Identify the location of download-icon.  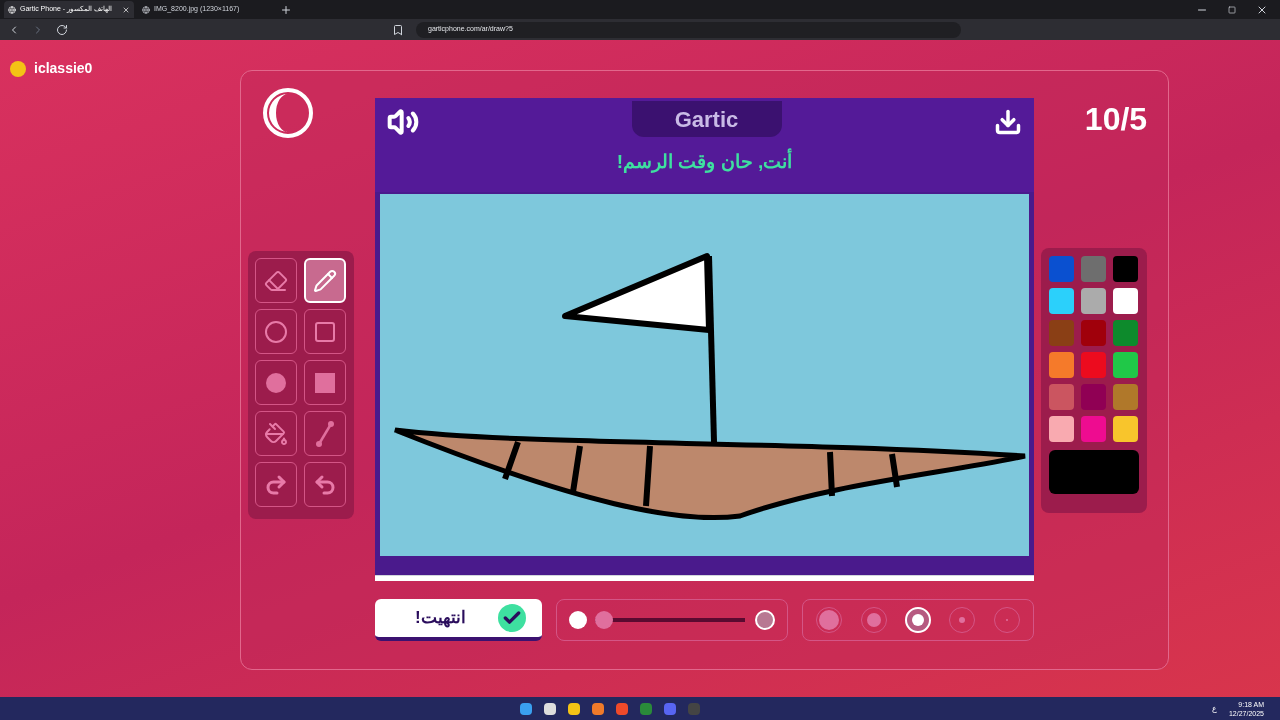
(1008, 122).